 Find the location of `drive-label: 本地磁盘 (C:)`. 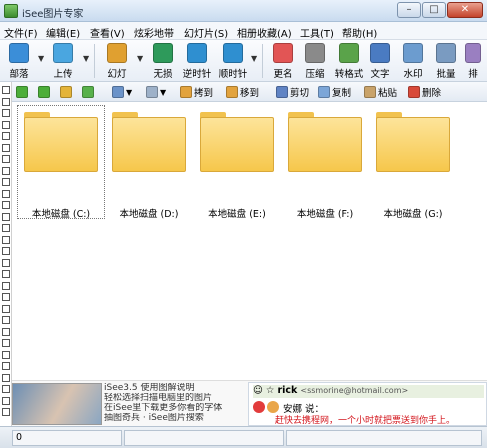

drive-label: 本地磁盘 (C:) is located at coordinates (61, 214).